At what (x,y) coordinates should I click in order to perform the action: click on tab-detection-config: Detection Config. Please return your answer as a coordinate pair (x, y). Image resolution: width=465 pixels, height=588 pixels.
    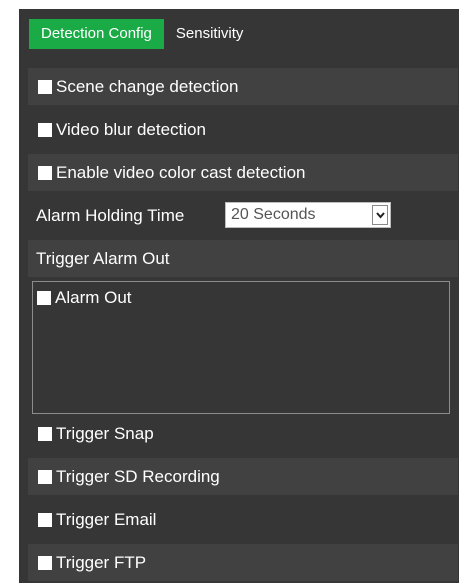
    Looking at the image, I should click on (96, 34).